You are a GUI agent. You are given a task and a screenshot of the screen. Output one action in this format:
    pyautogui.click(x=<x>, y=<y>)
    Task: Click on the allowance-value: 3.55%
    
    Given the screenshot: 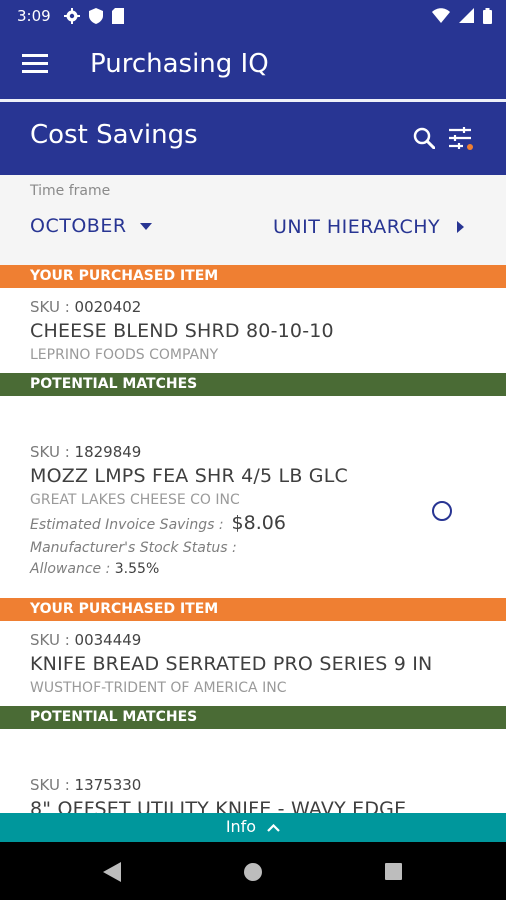 What is the action you would take?
    pyautogui.click(x=137, y=569)
    